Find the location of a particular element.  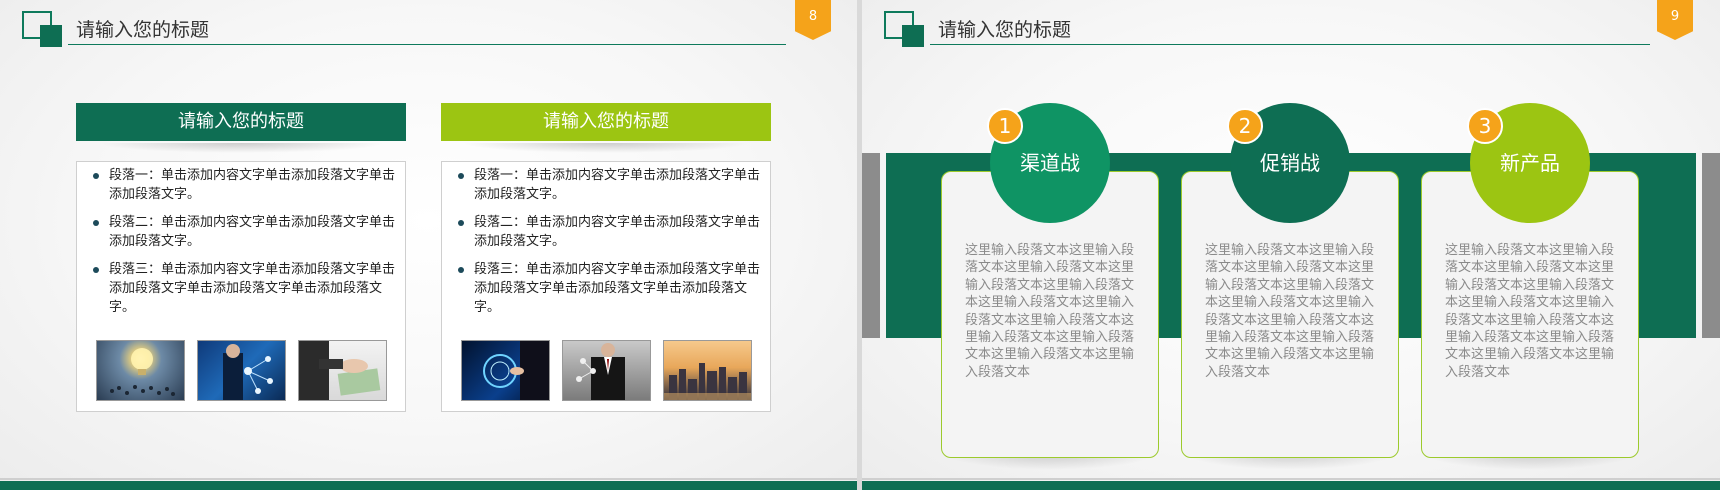

side-accent-left is located at coordinates (871, 245).